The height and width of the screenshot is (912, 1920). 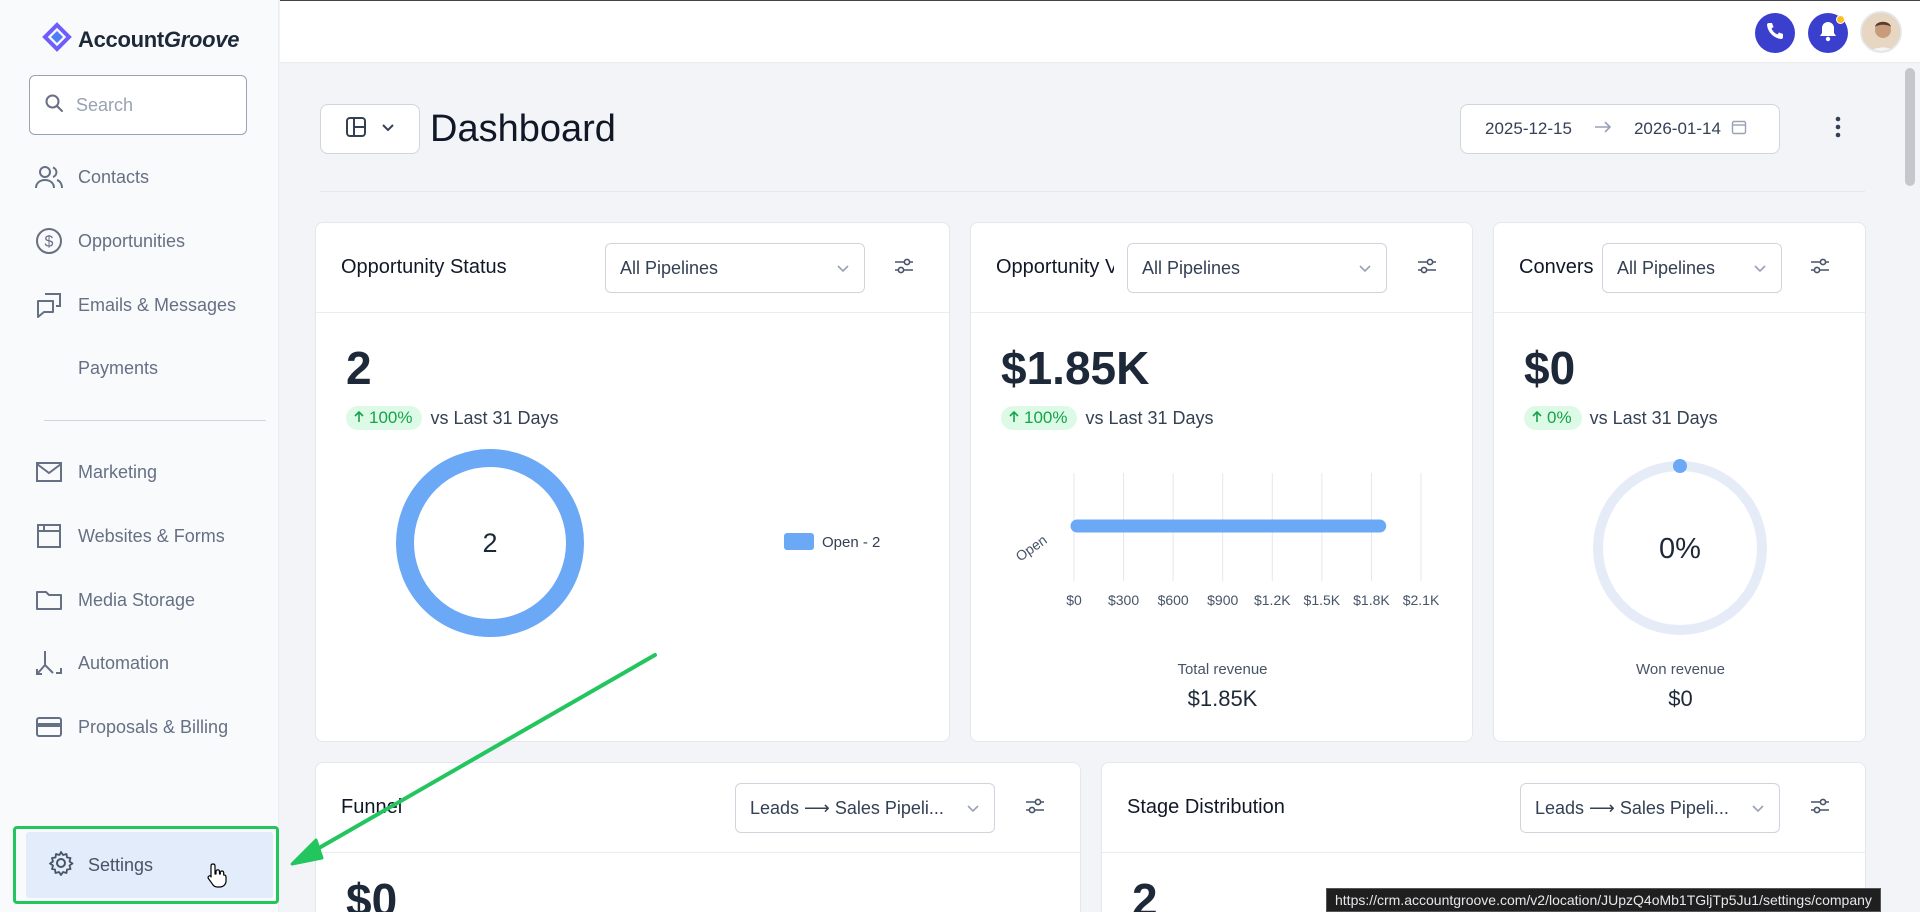 I want to click on search-box, so click(x=138, y=105).